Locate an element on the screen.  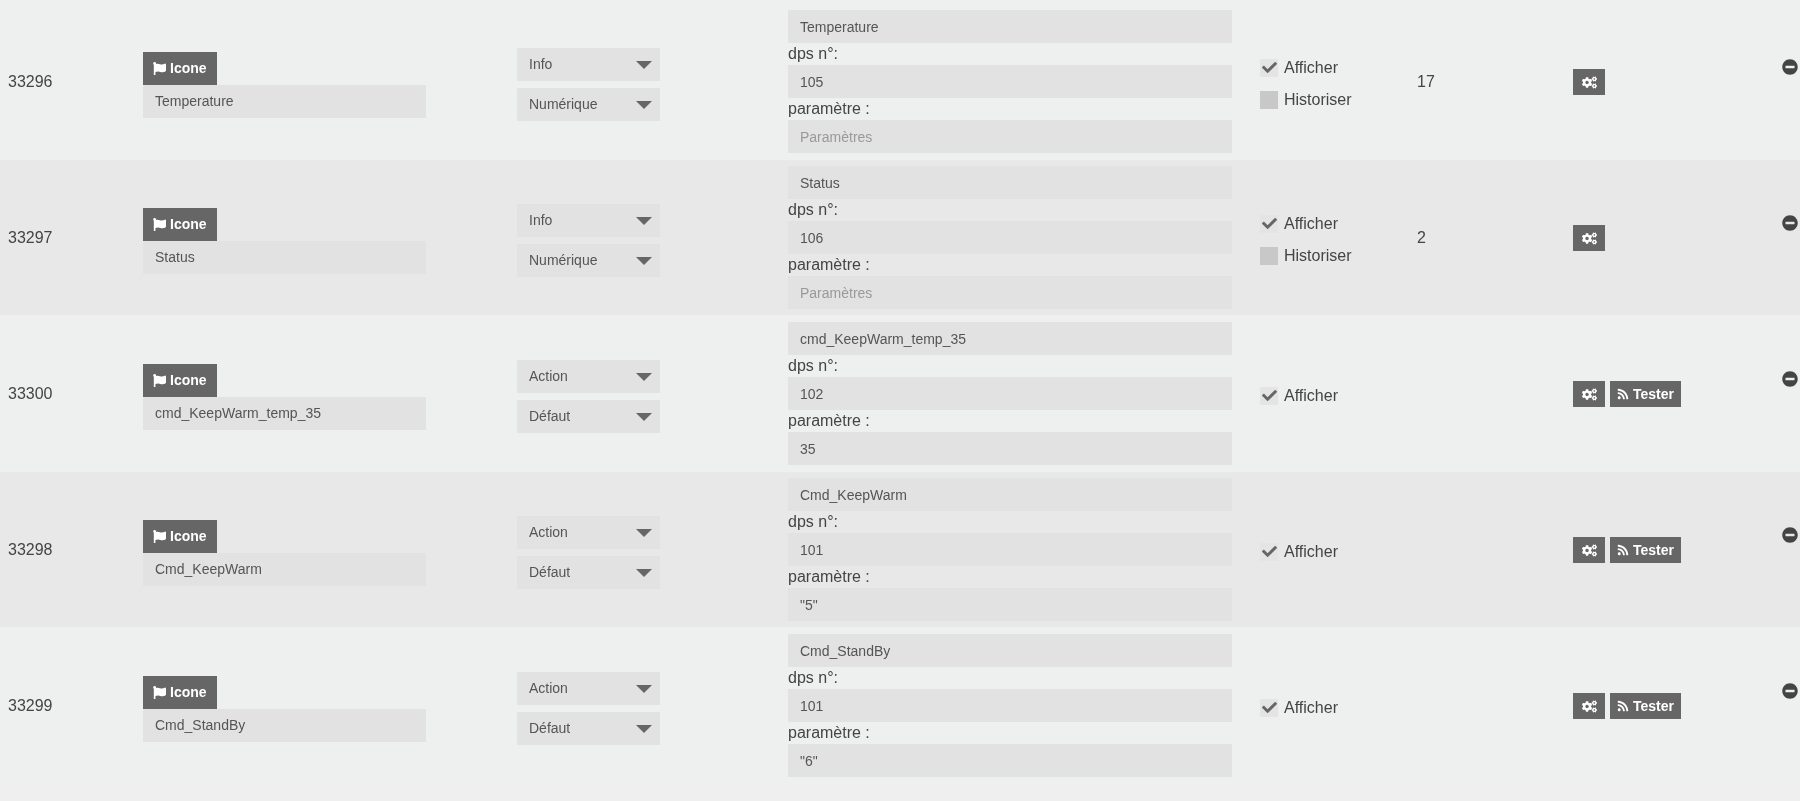
logical-id-field: Temperature is located at coordinates (1010, 26).